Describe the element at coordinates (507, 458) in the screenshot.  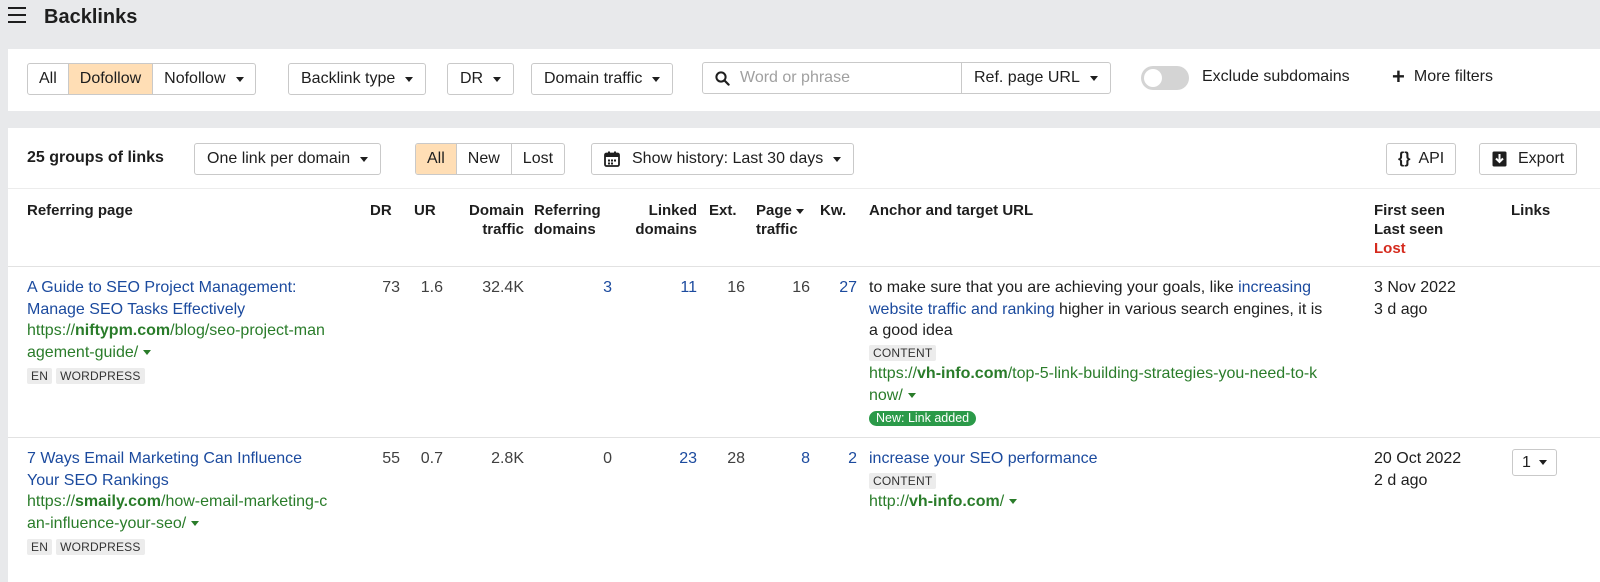
I see `domain-traffic-value: 2.8K` at that location.